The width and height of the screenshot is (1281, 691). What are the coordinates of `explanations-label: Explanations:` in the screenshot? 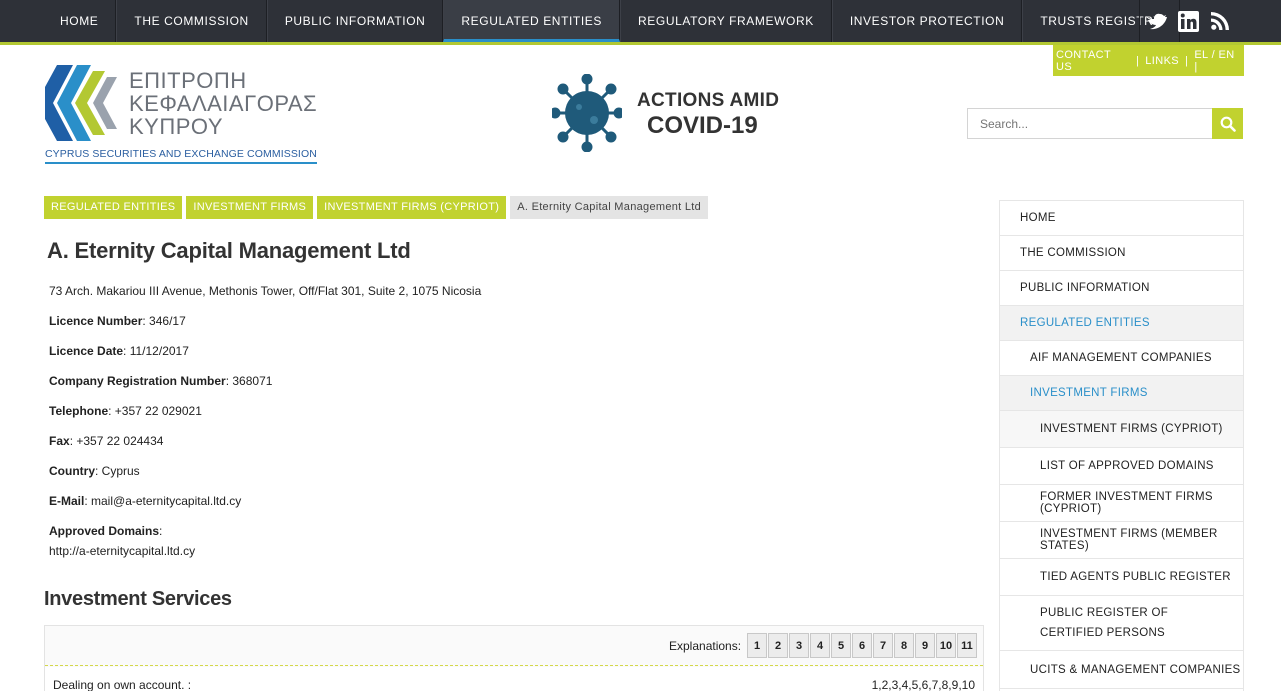 It's located at (705, 646).